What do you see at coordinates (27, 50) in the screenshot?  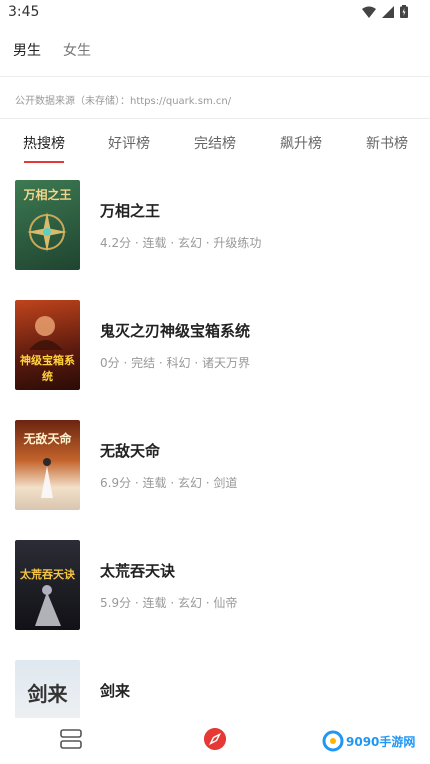 I see `tab-male: 男生` at bounding box center [27, 50].